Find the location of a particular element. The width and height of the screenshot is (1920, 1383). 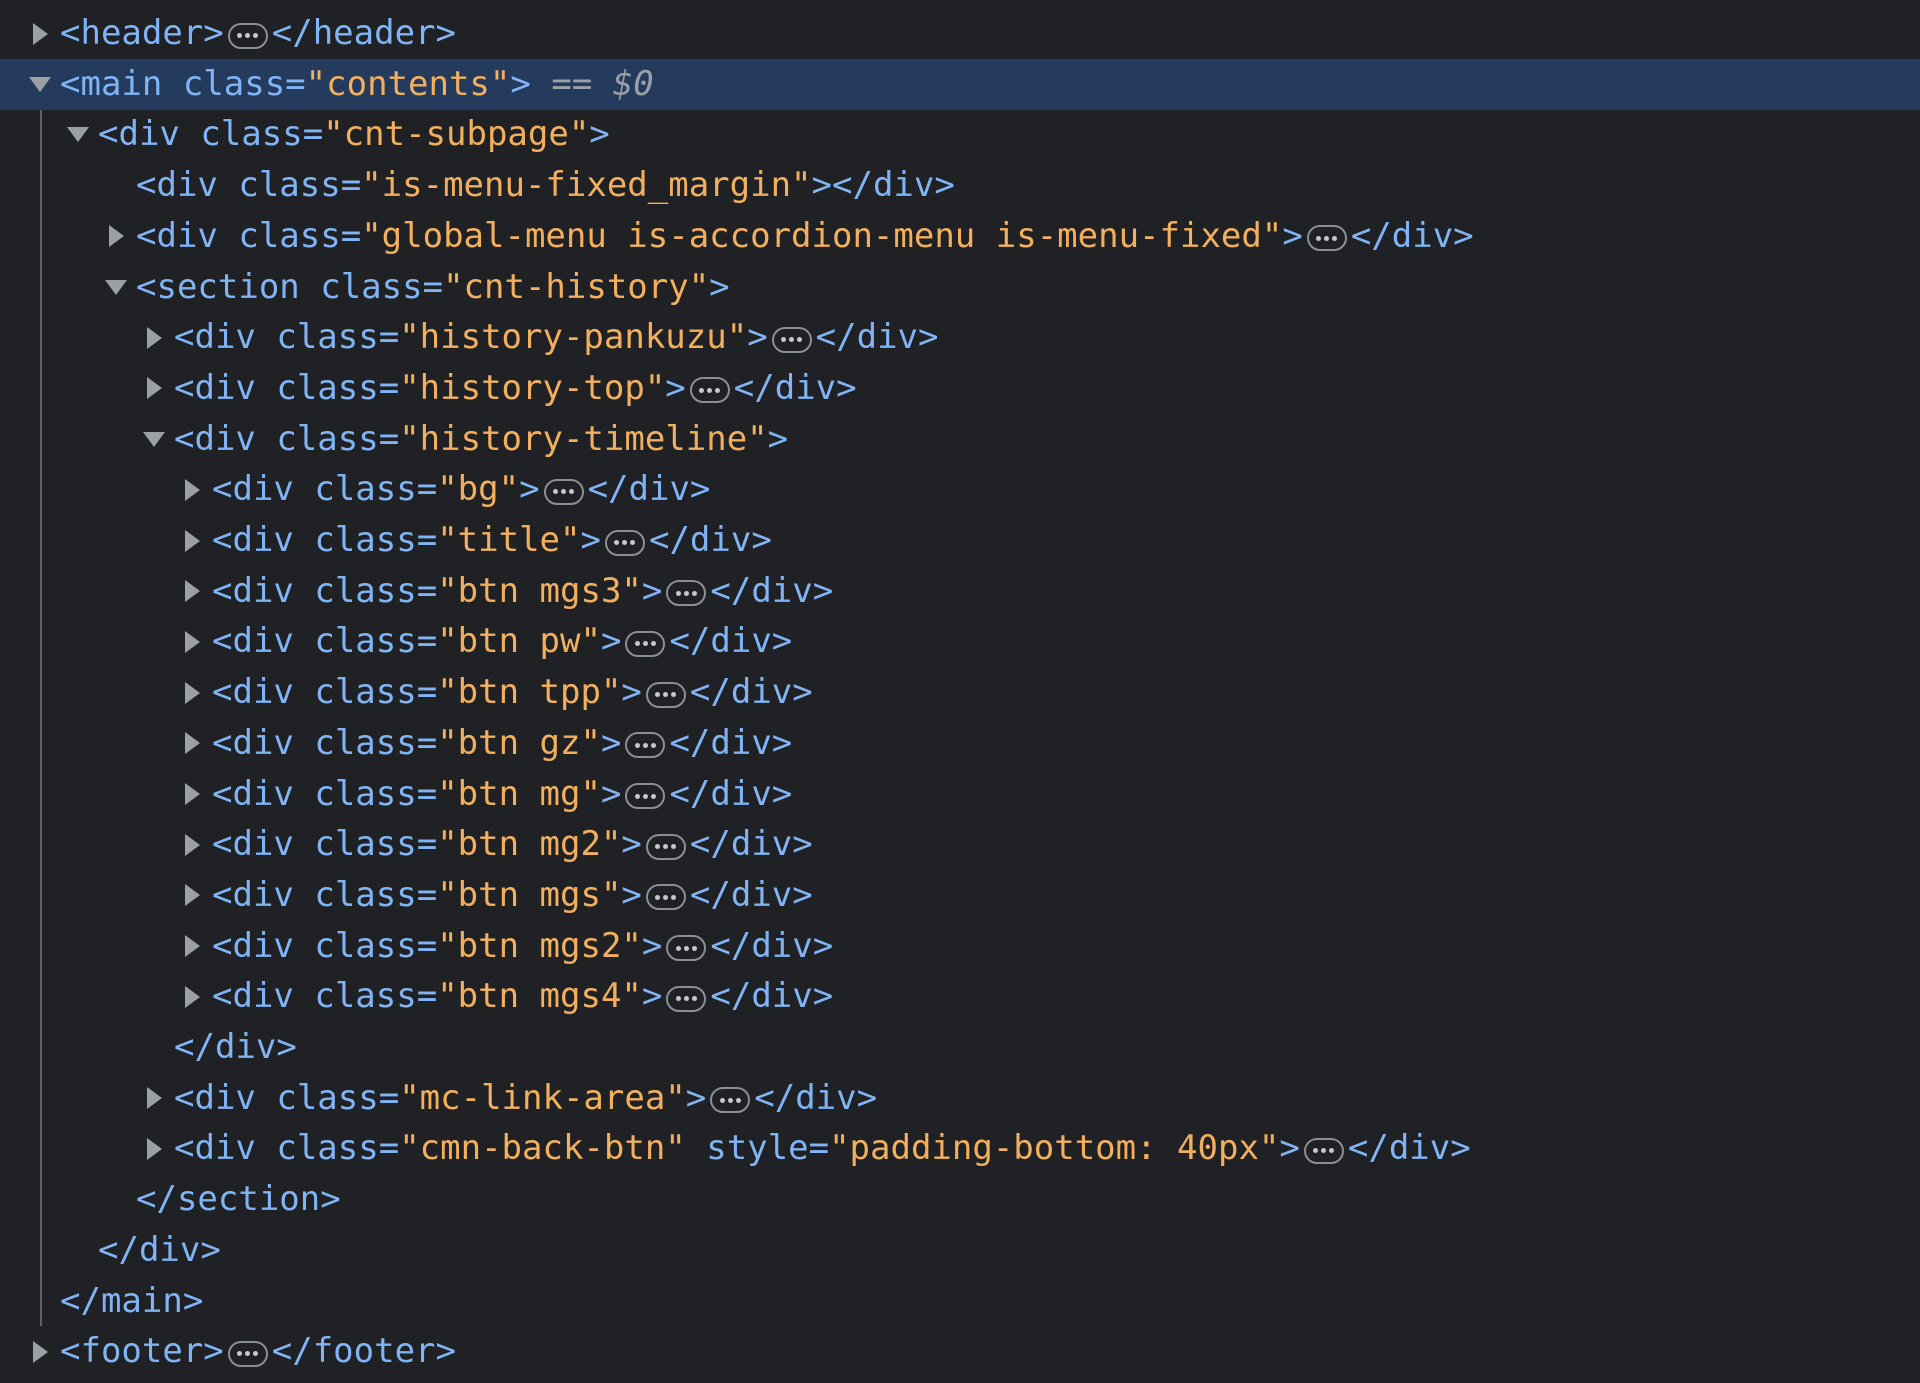

dom-node-row: <div class= "btn pw" > </div> is located at coordinates (960, 641).